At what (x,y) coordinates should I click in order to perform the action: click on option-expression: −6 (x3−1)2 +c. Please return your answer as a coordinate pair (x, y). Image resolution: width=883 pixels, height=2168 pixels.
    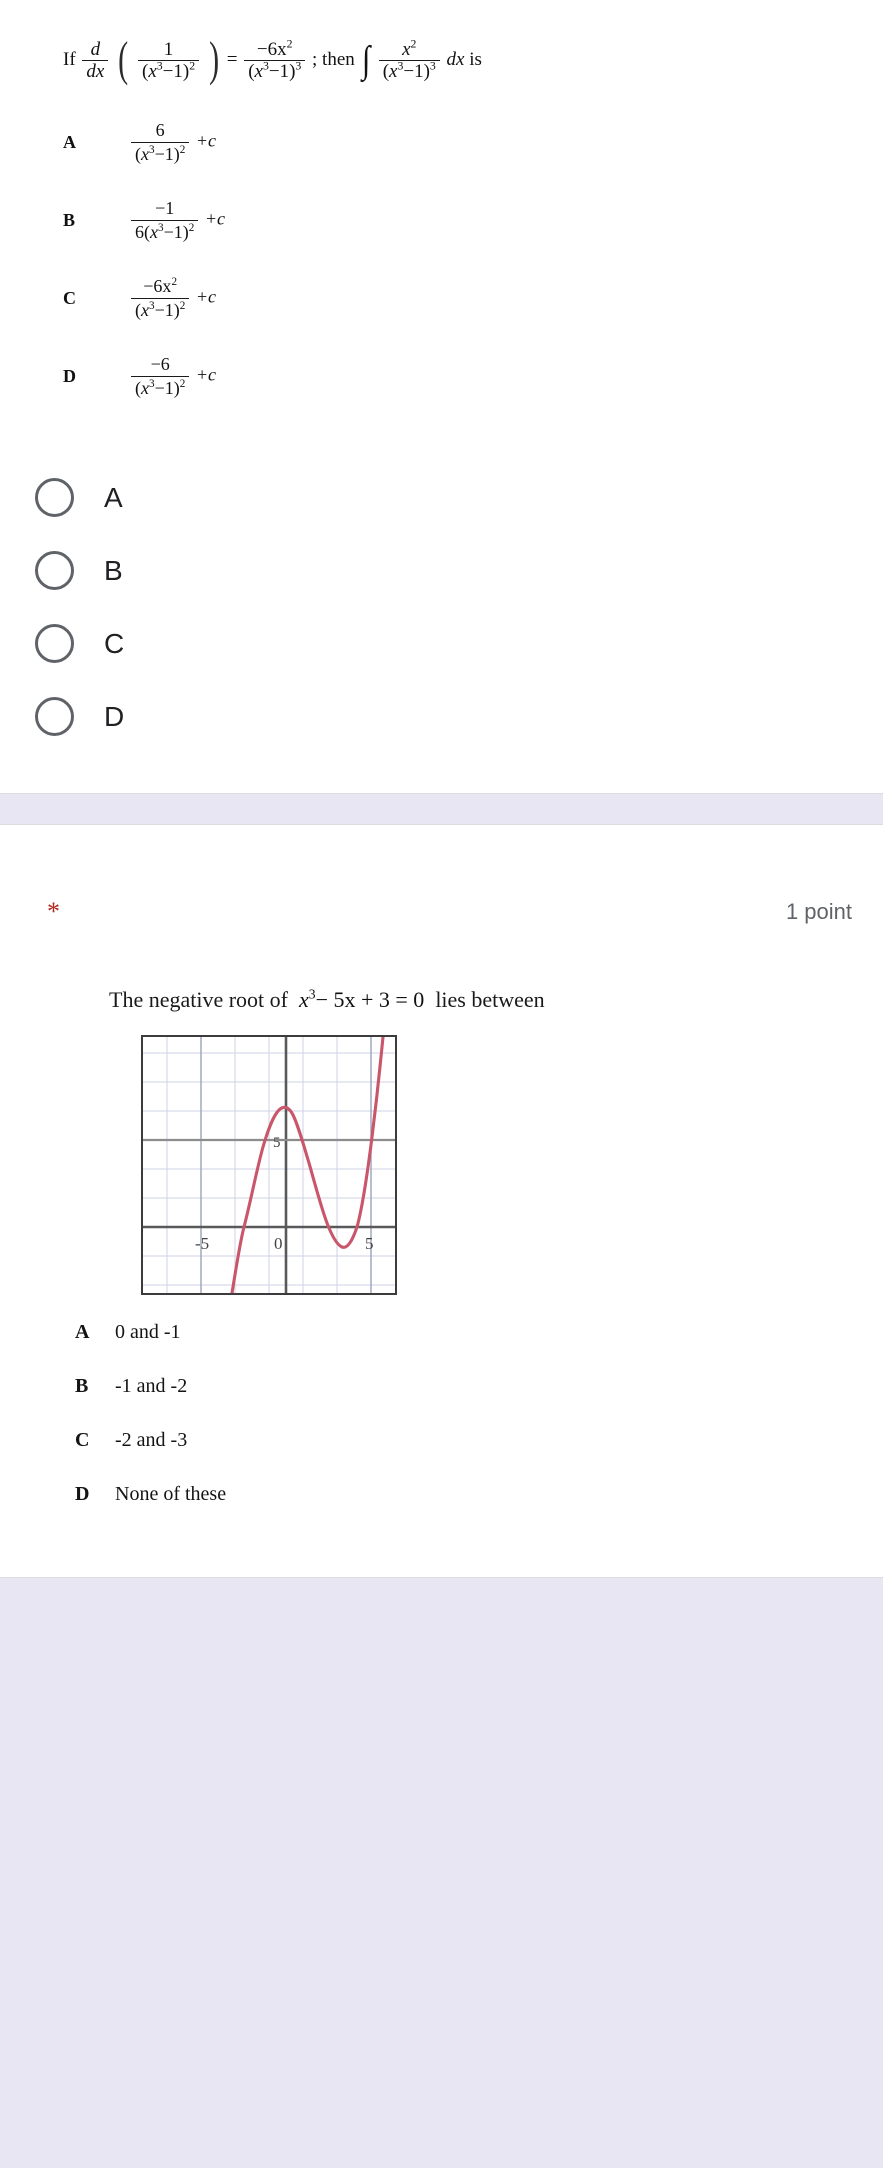
    Looking at the image, I should click on (172, 376).